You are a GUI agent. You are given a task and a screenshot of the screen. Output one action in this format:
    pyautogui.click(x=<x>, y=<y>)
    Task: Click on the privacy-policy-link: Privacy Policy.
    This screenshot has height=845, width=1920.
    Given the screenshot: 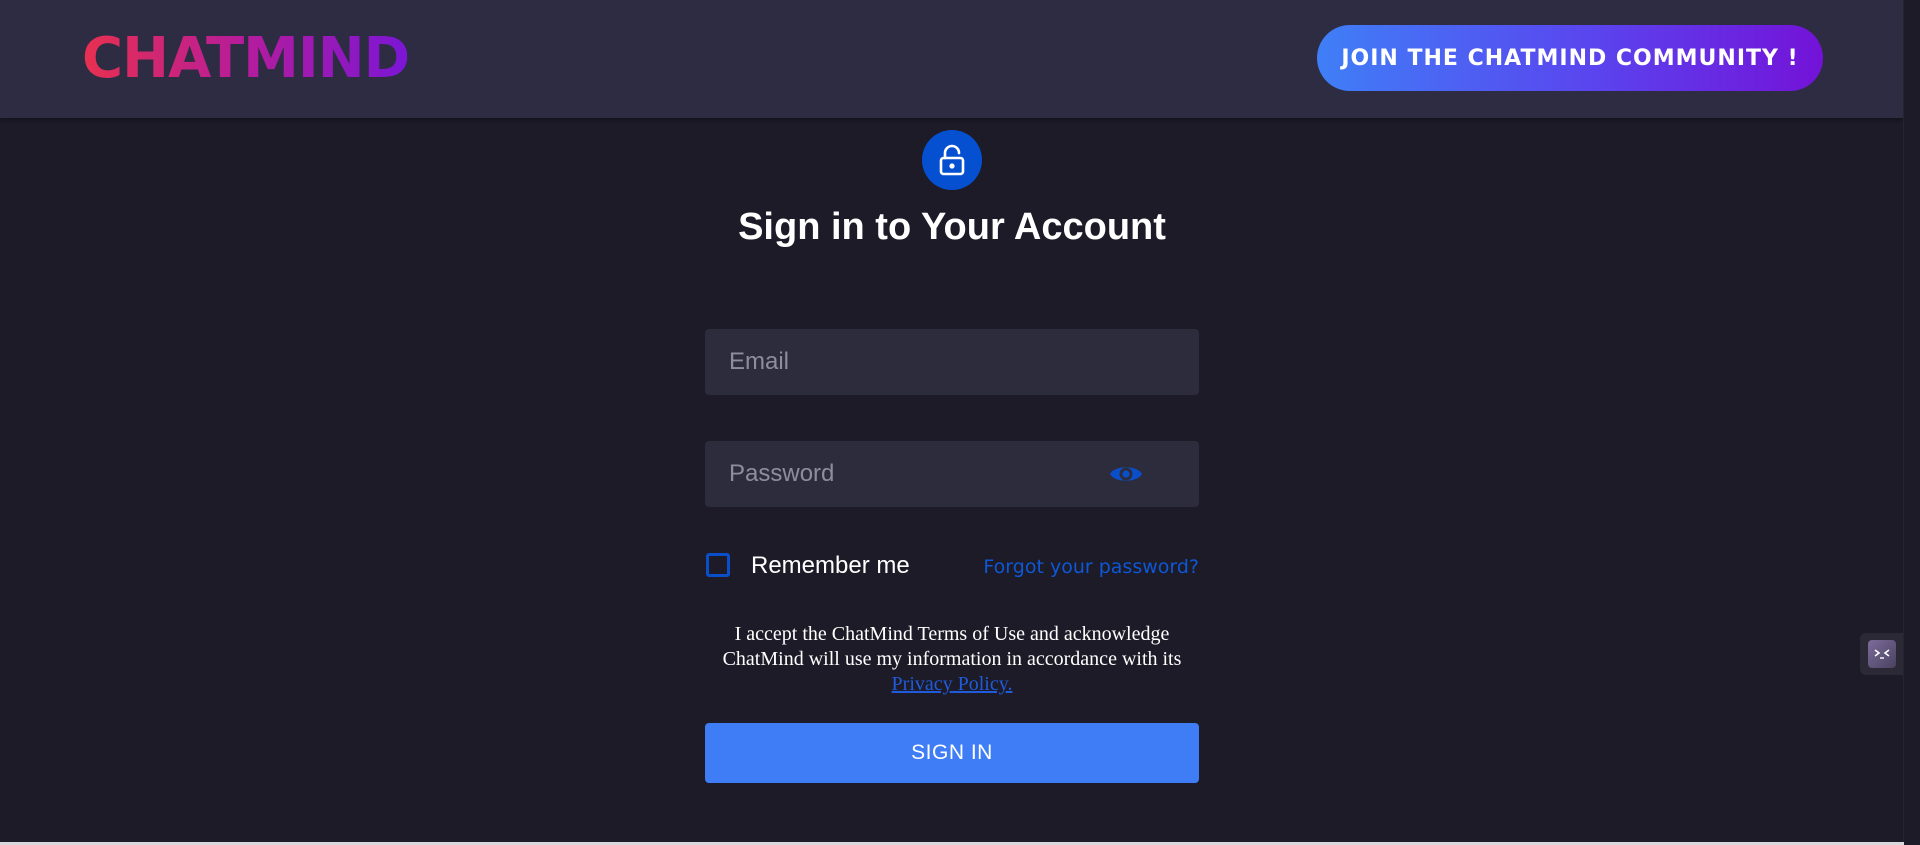 What is the action you would take?
    pyautogui.click(x=952, y=684)
    